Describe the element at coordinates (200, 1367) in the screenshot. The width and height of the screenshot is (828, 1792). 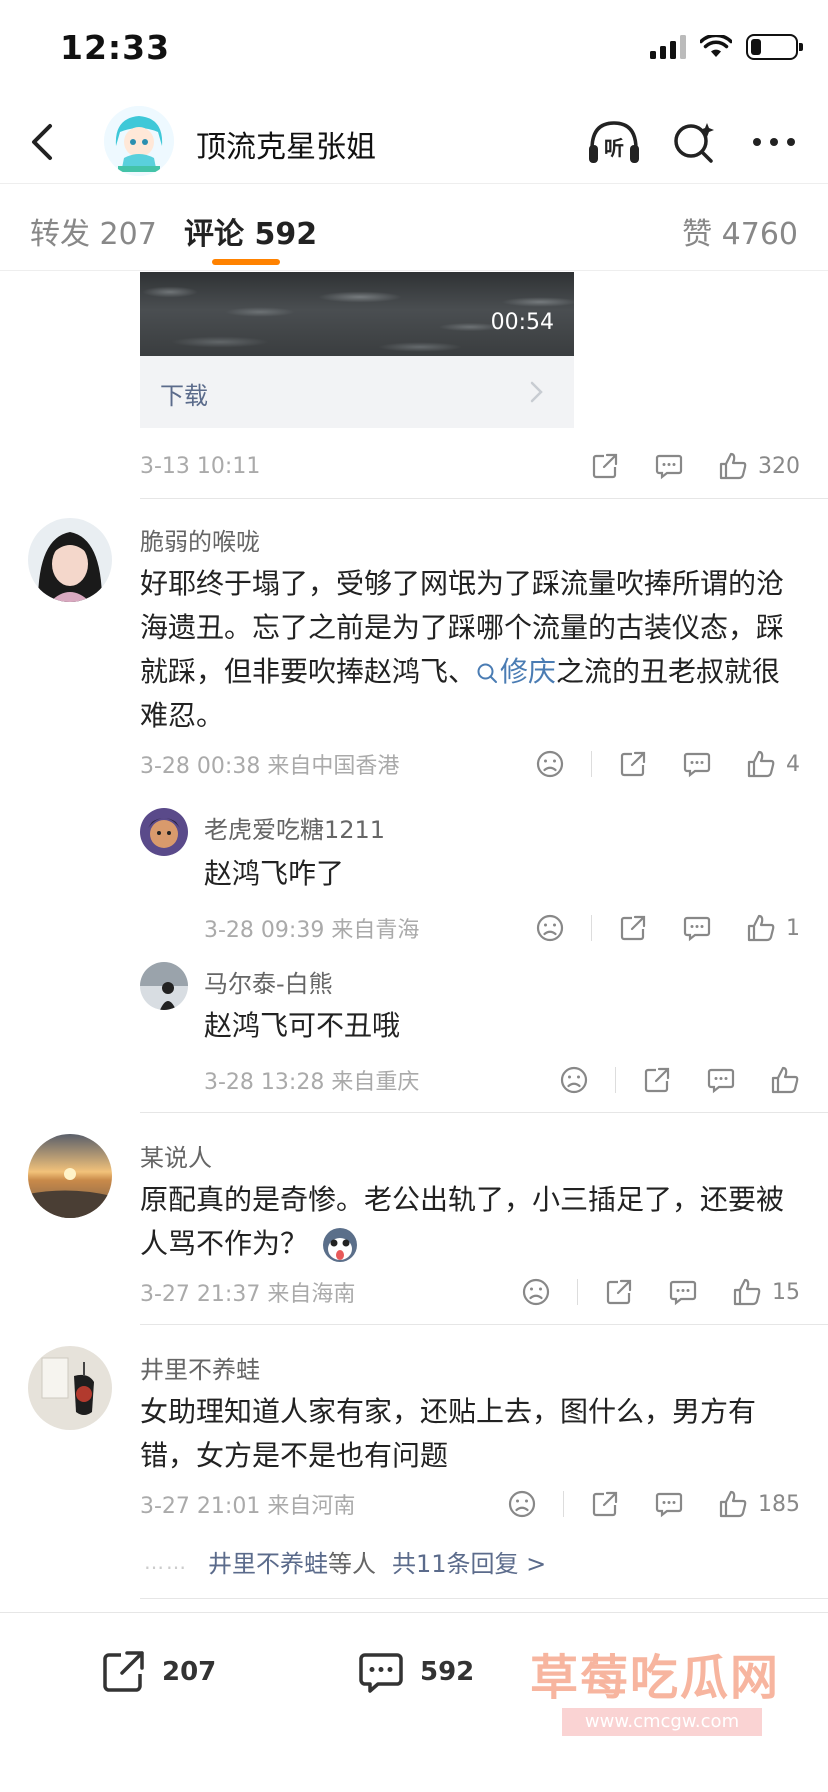
I see `commenter-name: 井里不养蛙` at that location.